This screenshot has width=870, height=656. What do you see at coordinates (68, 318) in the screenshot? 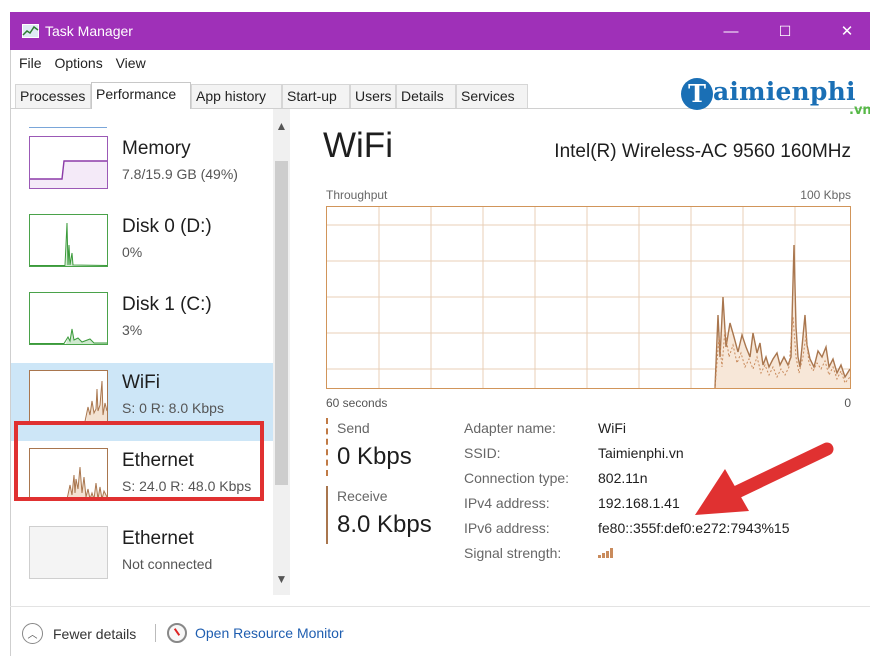
I see `disk-1-thumbnail` at bounding box center [68, 318].